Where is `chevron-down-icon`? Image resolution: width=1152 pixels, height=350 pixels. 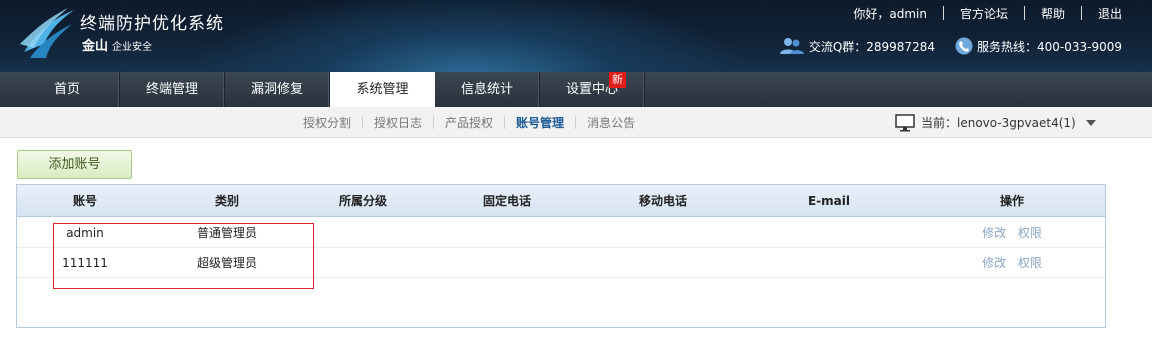
chevron-down-icon is located at coordinates (1090, 122).